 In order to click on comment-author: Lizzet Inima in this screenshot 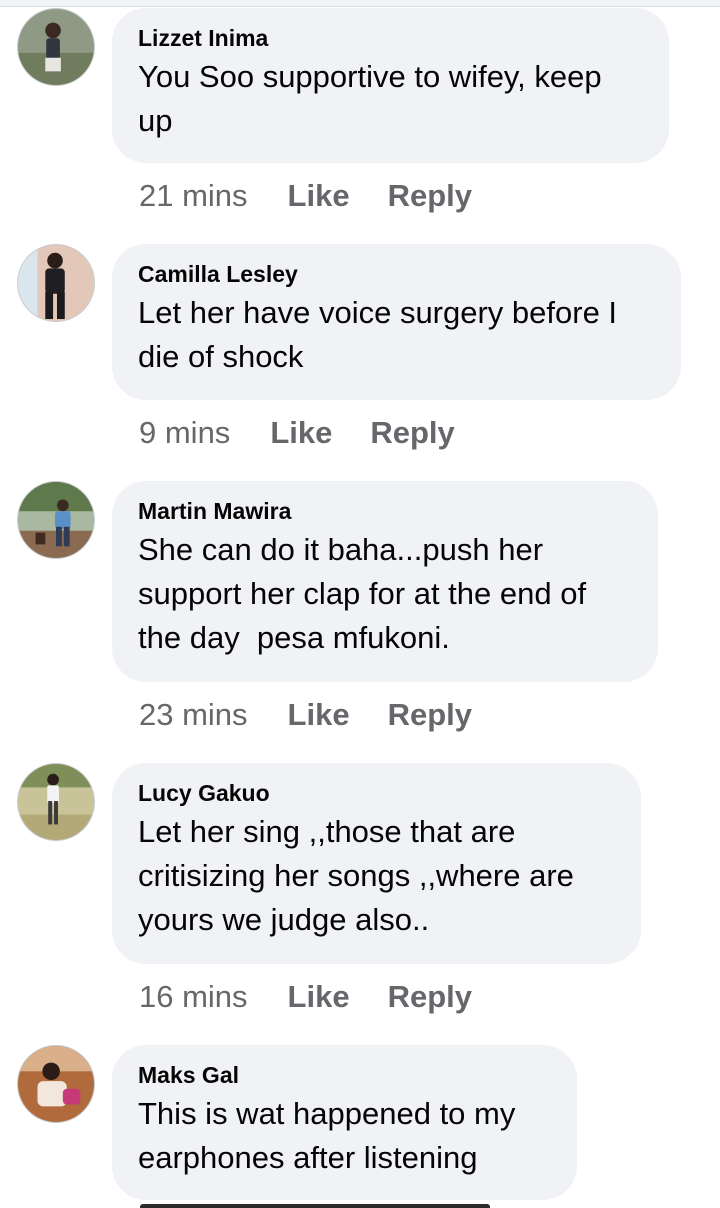, I will do `click(390, 38)`.